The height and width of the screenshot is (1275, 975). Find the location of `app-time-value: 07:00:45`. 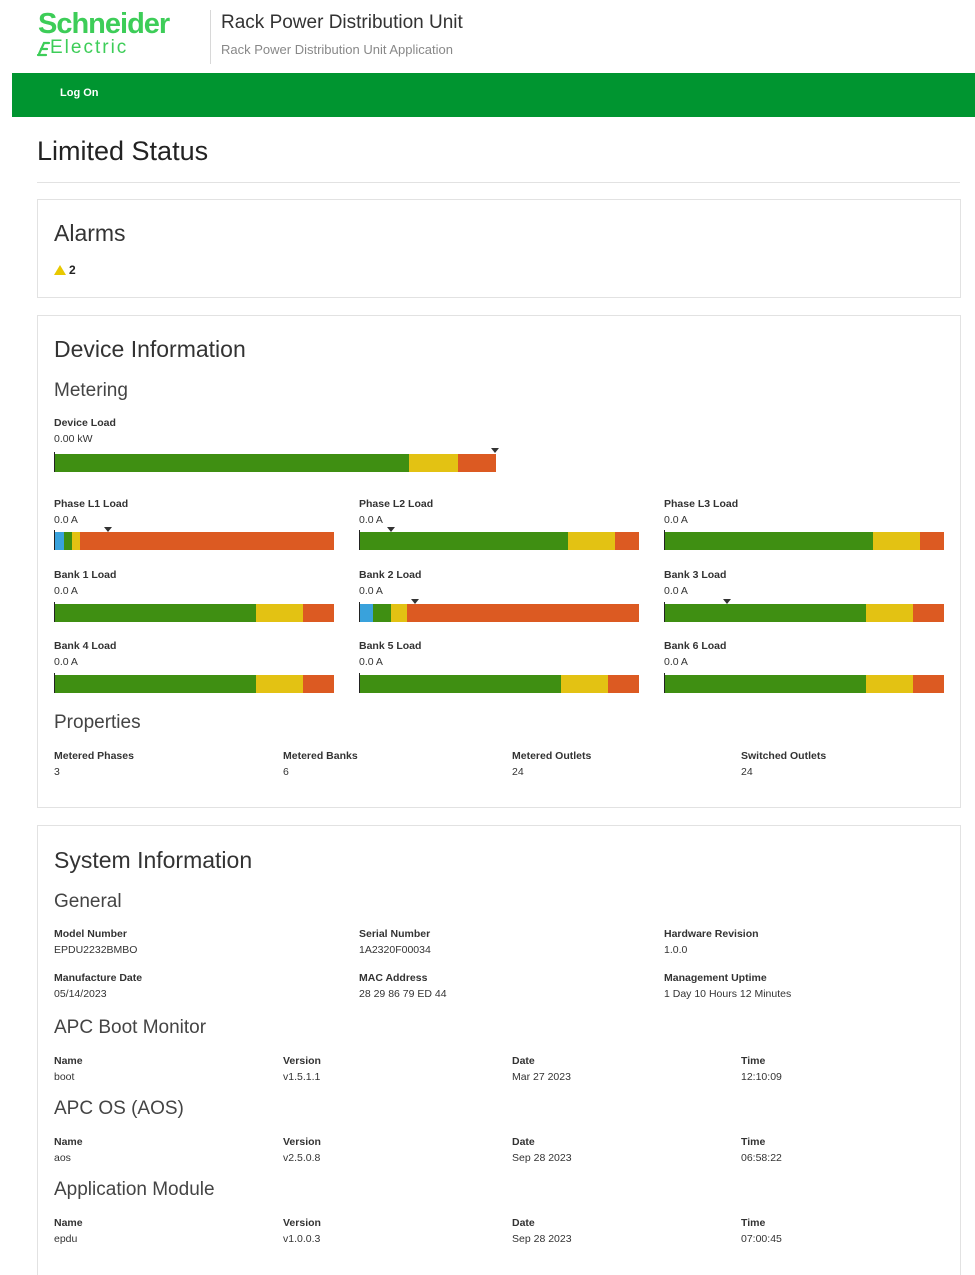

app-time-value: 07:00:45 is located at coordinates (761, 1239).